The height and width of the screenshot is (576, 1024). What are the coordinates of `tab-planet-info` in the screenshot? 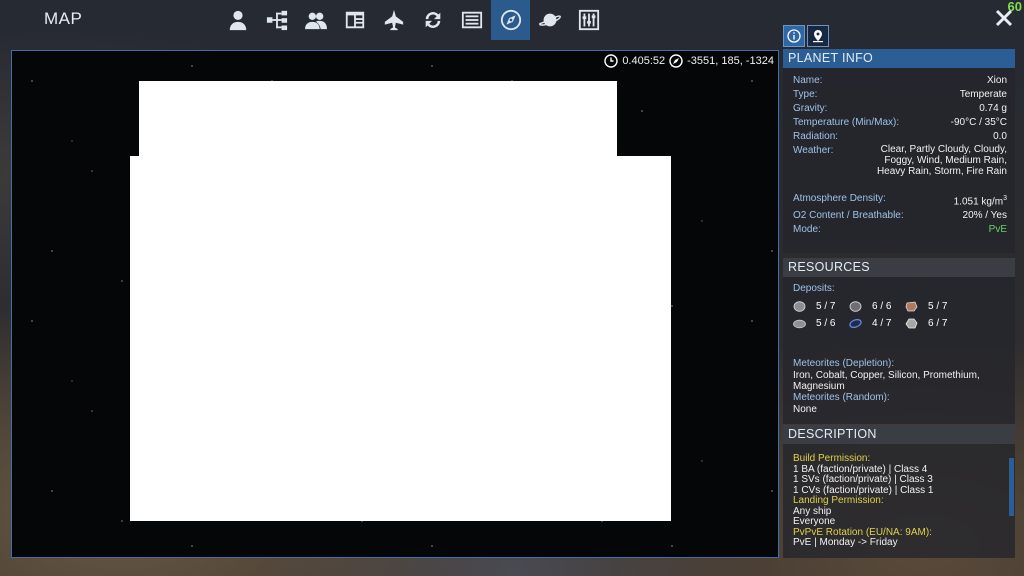 It's located at (794, 36).